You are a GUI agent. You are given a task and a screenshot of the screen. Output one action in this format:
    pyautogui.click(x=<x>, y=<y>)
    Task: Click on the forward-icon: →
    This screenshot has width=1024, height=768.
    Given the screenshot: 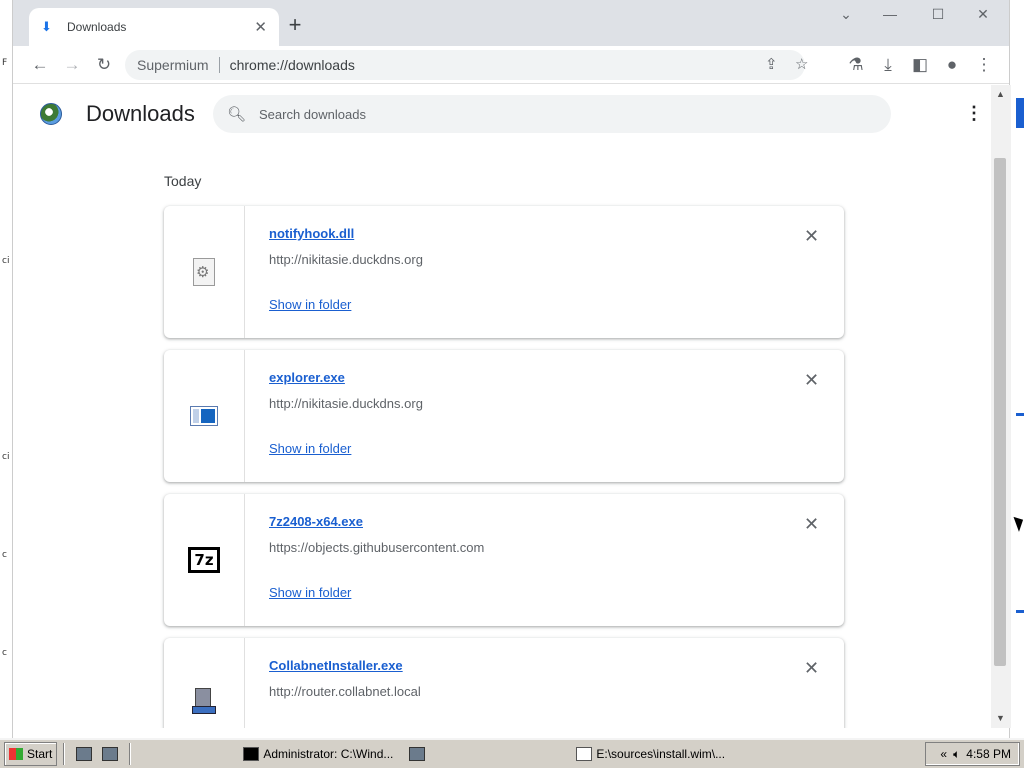 What is the action you would take?
    pyautogui.click(x=72, y=65)
    